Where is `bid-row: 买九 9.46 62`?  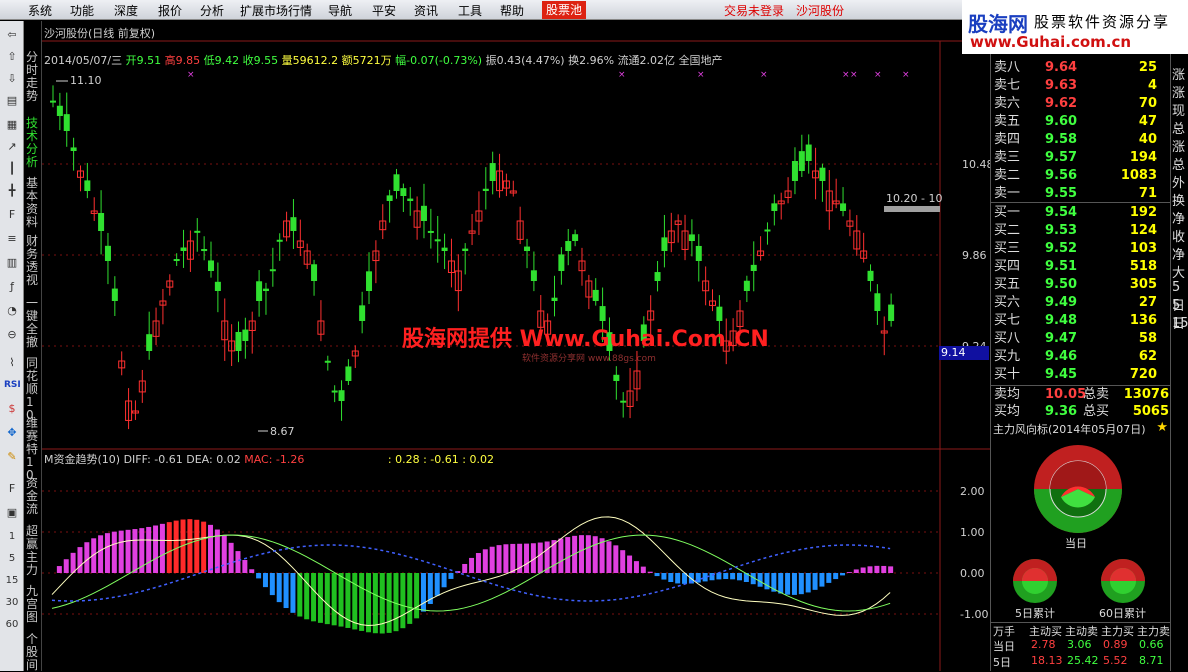
bid-row: 买九 9.46 62 is located at coordinates (1081, 357).